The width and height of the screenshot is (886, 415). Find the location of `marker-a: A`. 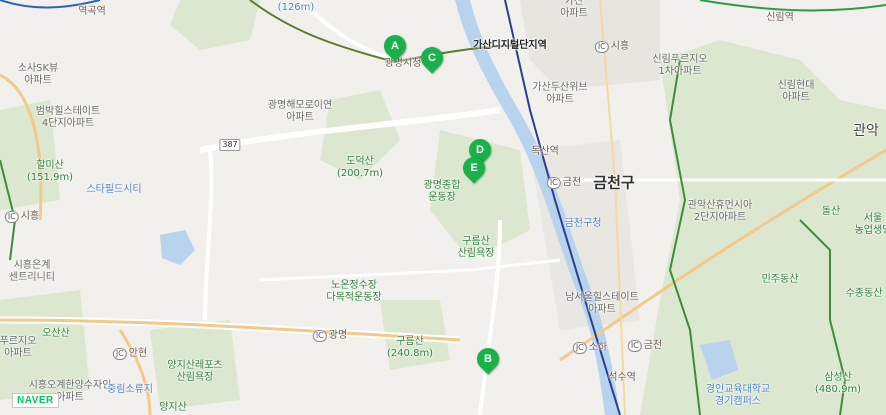

marker-a: A is located at coordinates (395, 46).